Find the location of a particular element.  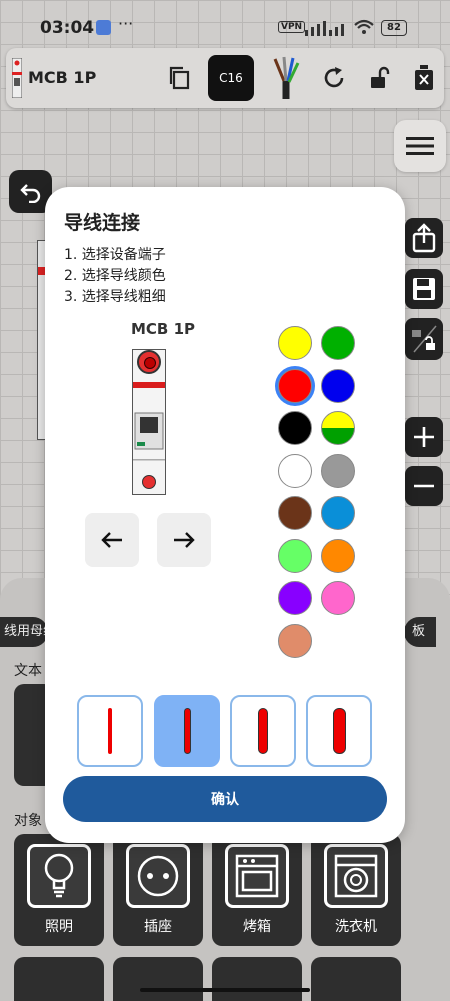

wire-button is located at coordinates (286, 78).